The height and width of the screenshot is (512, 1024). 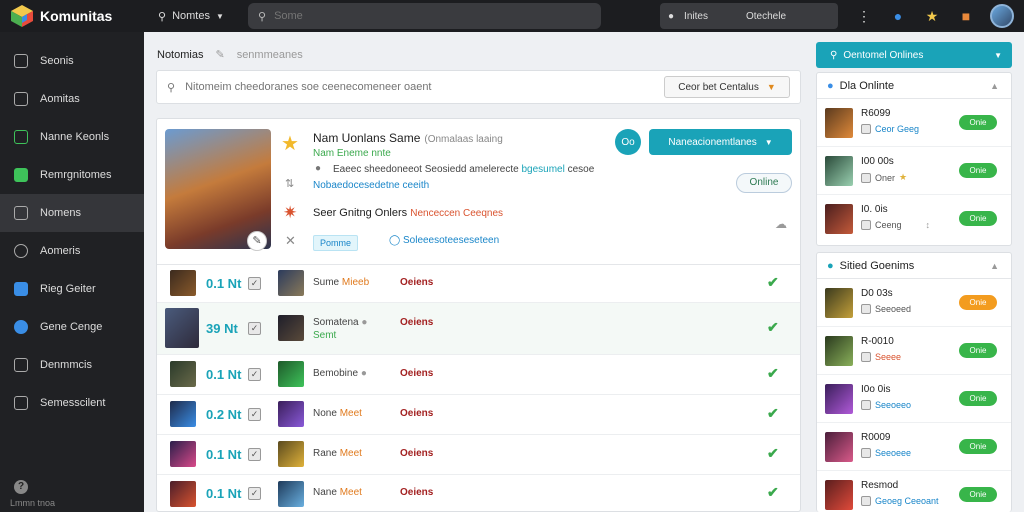 I want to click on help-icon: ?, so click(x=21, y=487).